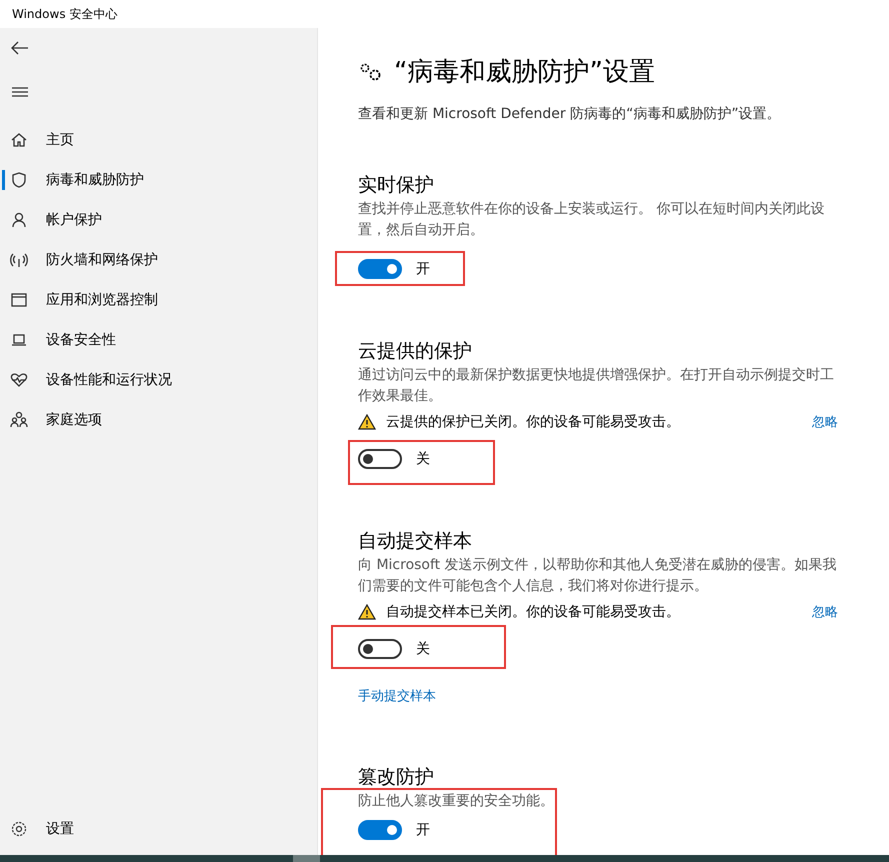 The height and width of the screenshot is (862, 889). What do you see at coordinates (533, 612) in the screenshot?
I see `warning-text: 自动提交样本已关闭。你的设备可能易受攻击。` at bounding box center [533, 612].